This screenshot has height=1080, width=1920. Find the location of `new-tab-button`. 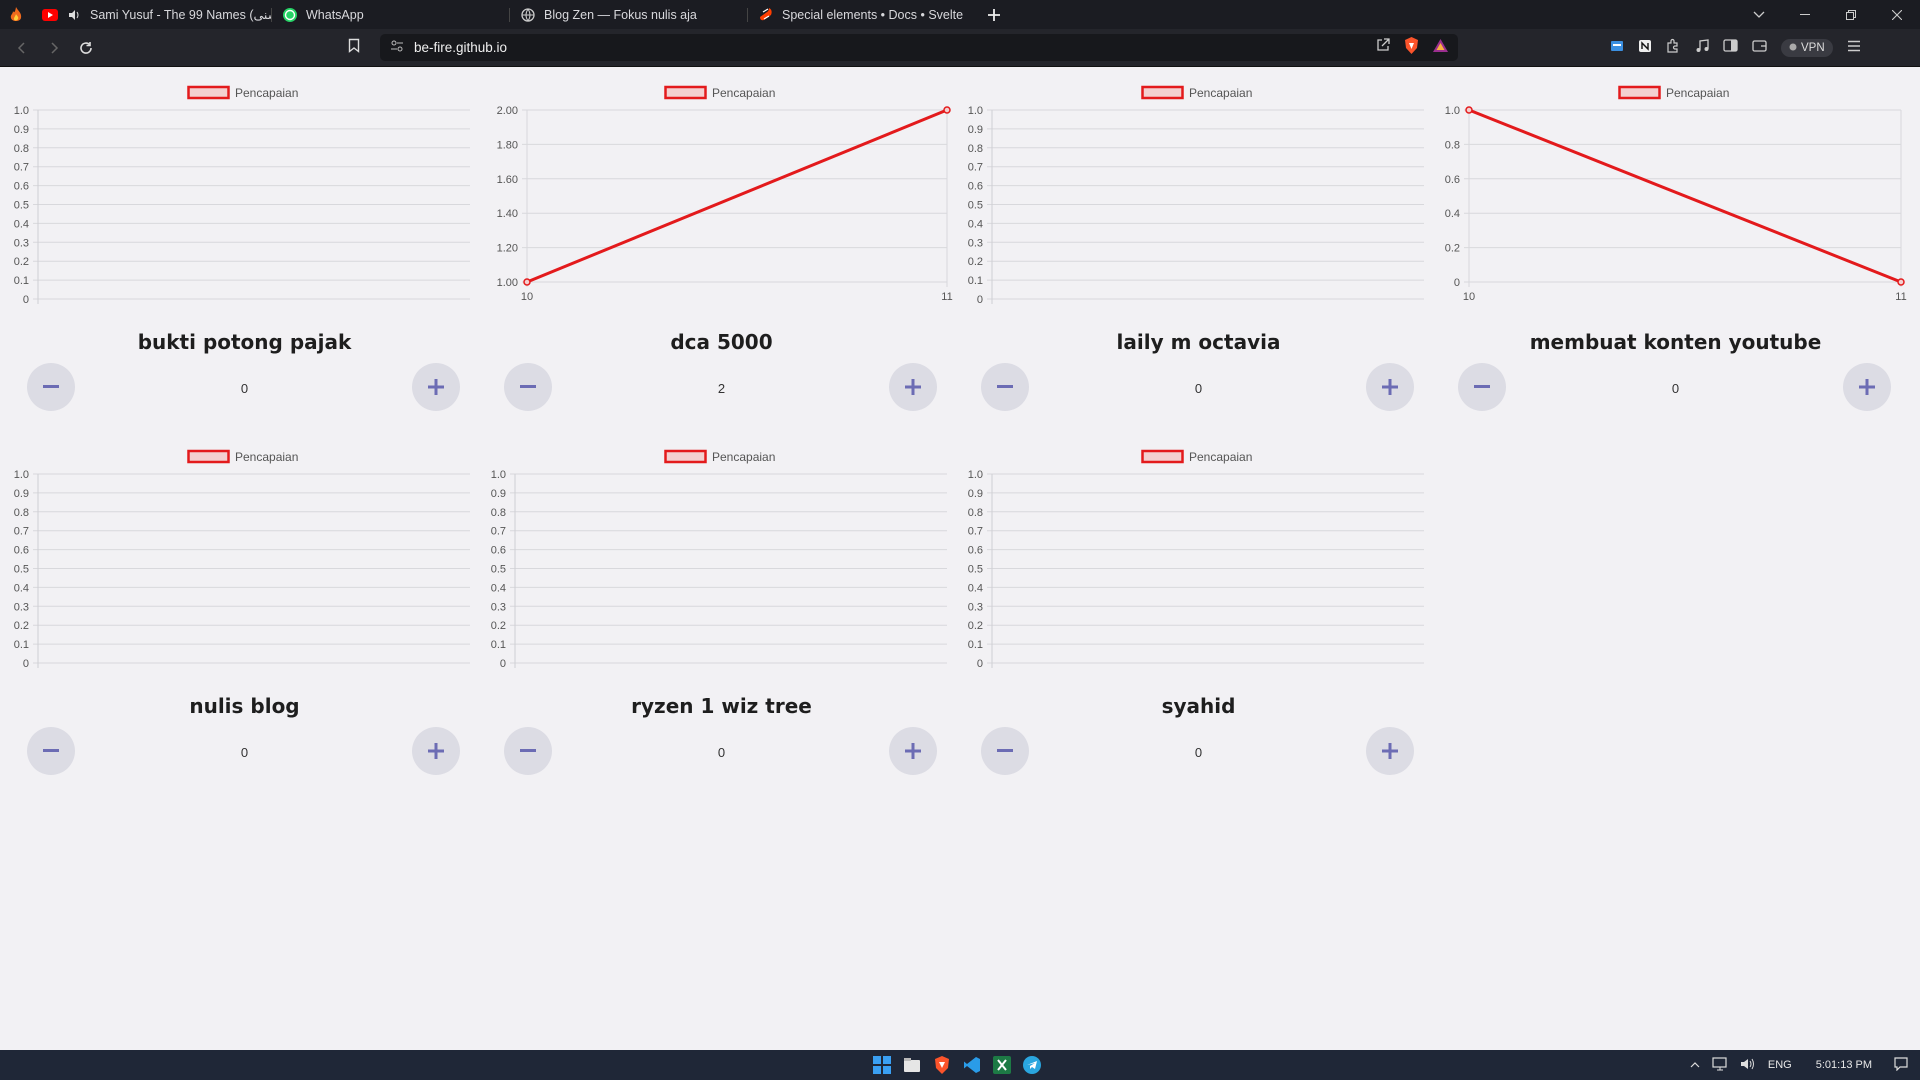

new-tab-button is located at coordinates (994, 14).